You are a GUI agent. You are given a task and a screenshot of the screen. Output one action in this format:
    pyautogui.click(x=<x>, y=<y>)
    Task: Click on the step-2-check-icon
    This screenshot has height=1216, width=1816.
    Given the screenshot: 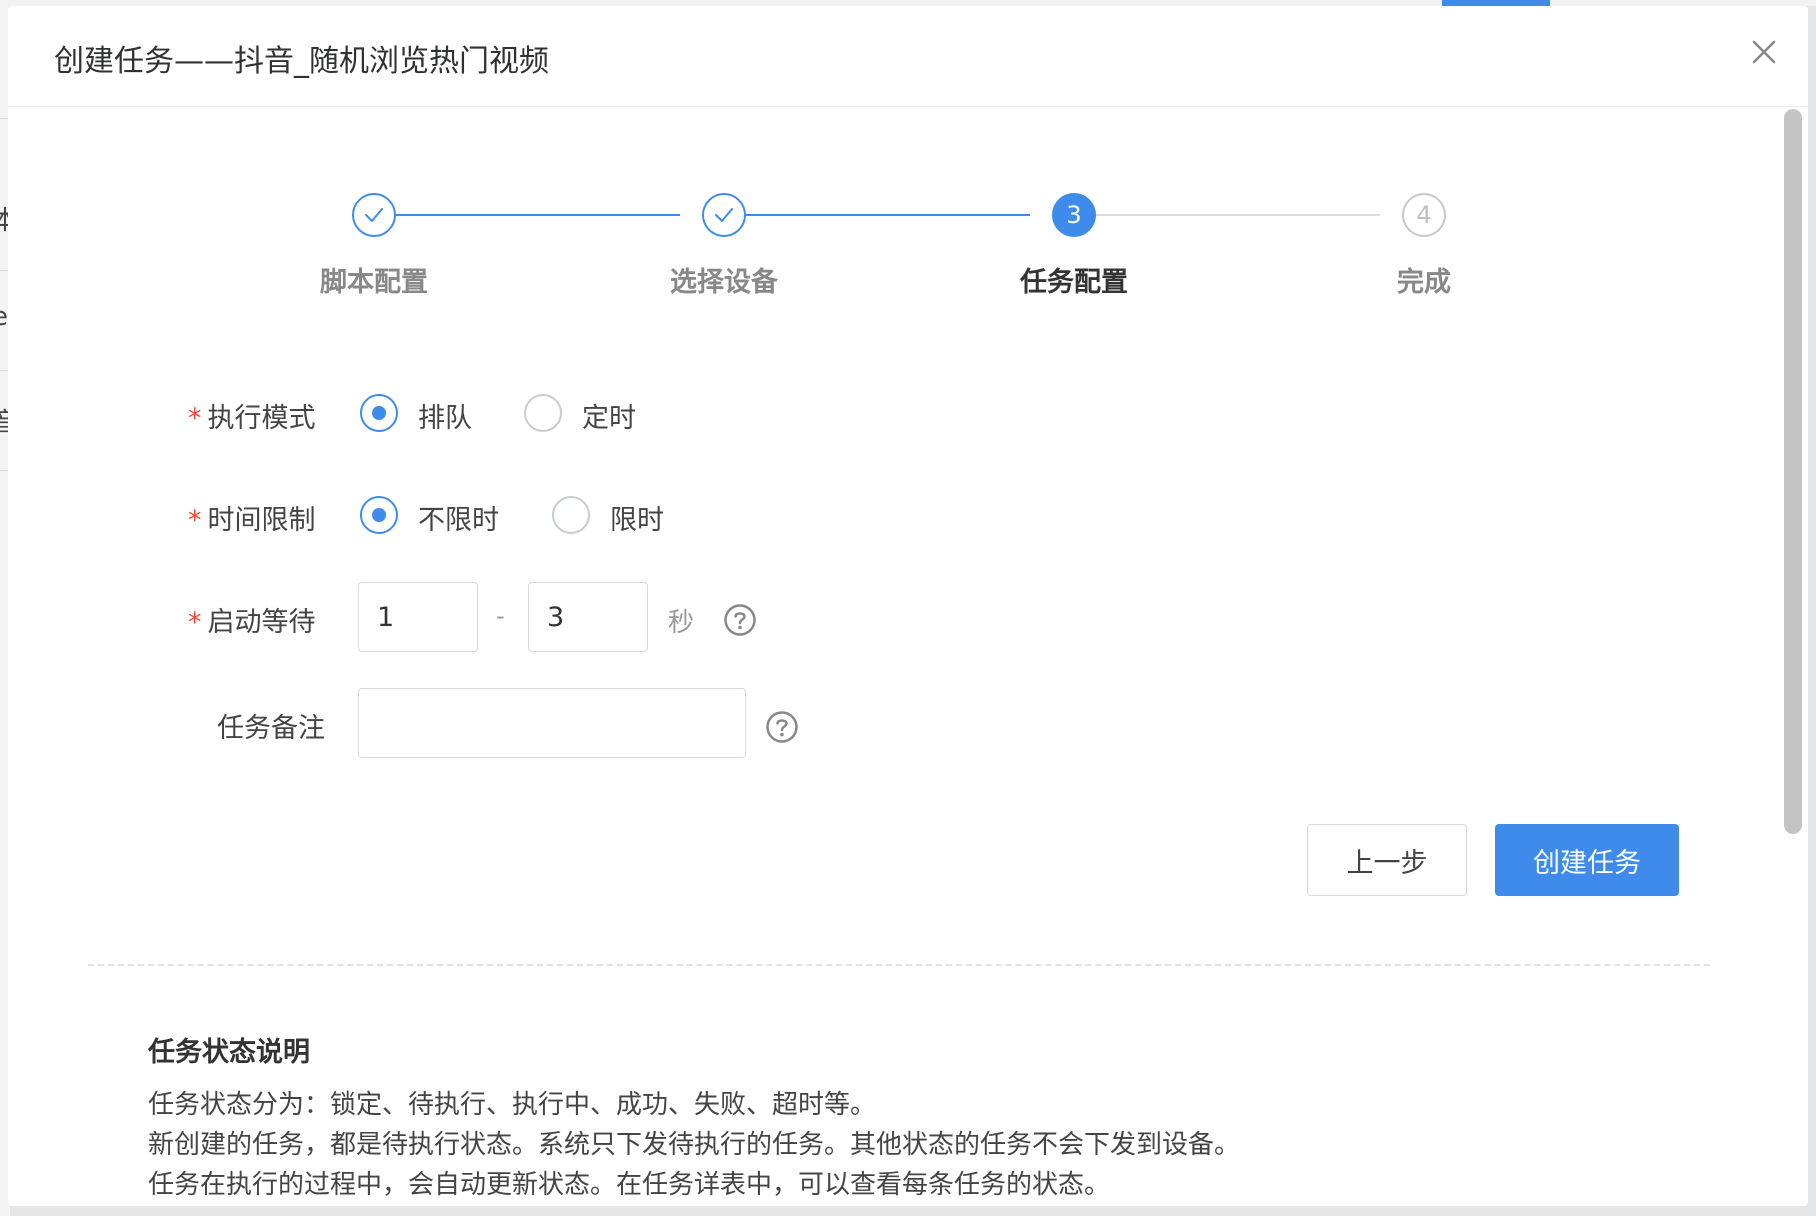 What is the action you would take?
    pyautogui.click(x=724, y=215)
    